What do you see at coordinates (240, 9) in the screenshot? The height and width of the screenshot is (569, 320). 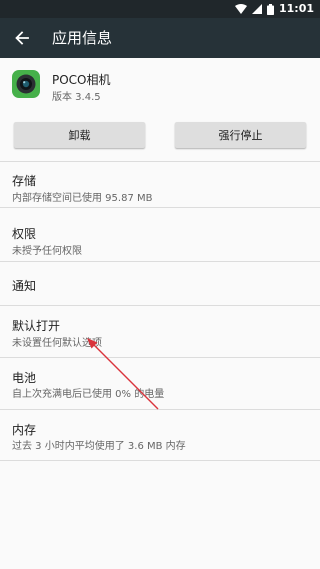 I see `wifi-icon` at bounding box center [240, 9].